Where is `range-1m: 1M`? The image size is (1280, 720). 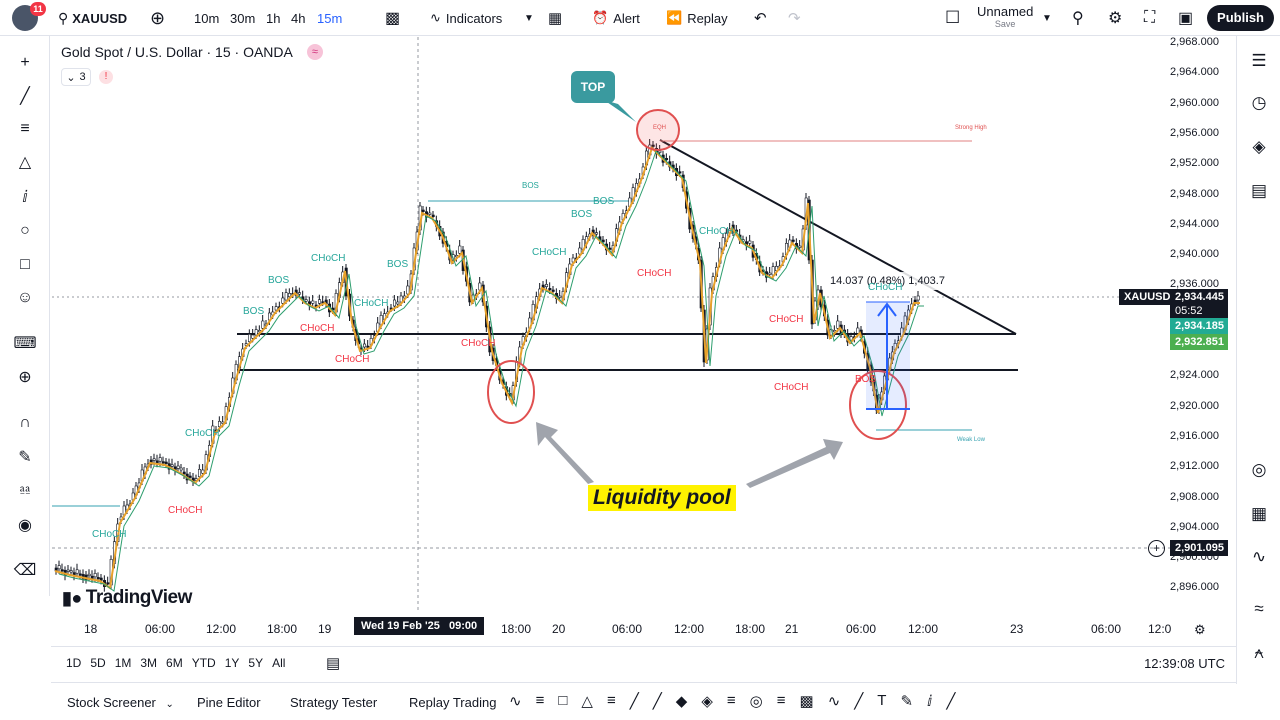 range-1m: 1M is located at coordinates (123, 663).